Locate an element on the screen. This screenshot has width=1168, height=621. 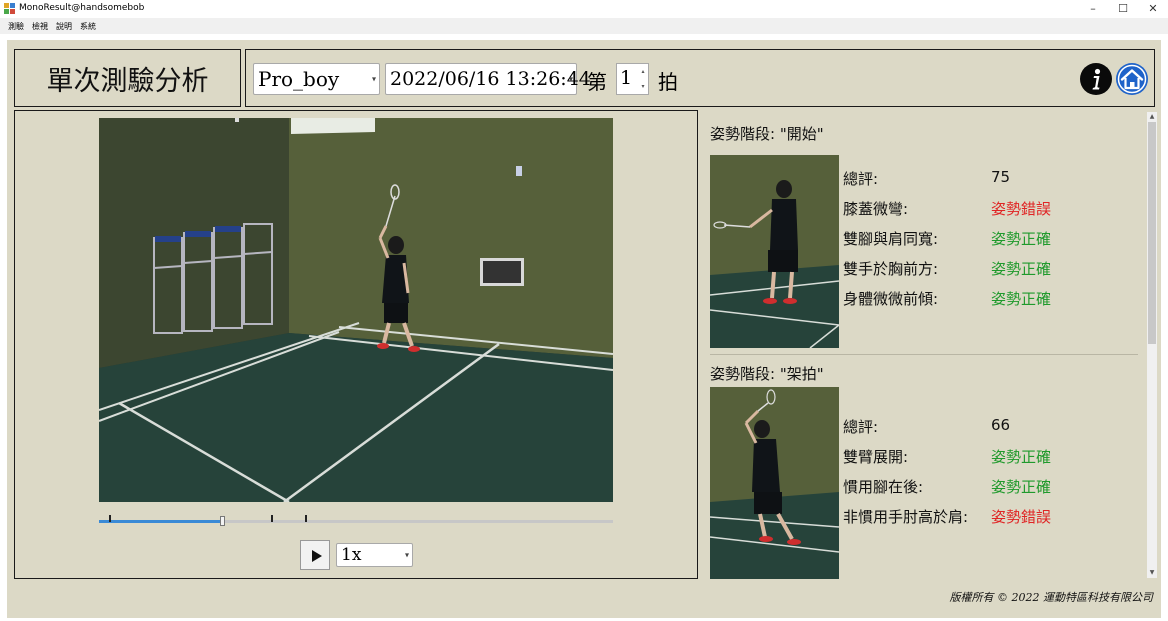
stroke-suffix-label: 拍 is located at coordinates (668, 82).